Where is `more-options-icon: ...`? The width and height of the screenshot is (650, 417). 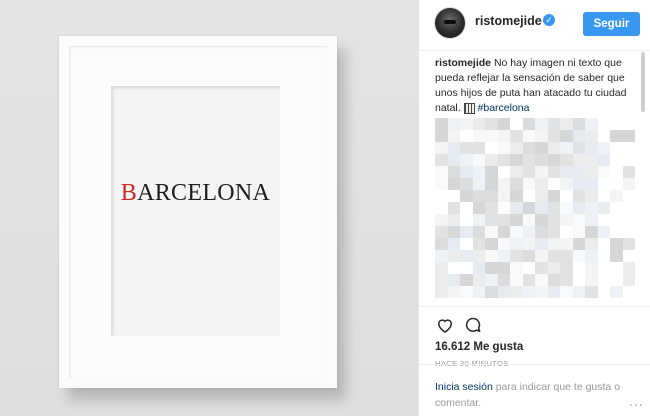 more-options-icon: ... is located at coordinates (636, 401).